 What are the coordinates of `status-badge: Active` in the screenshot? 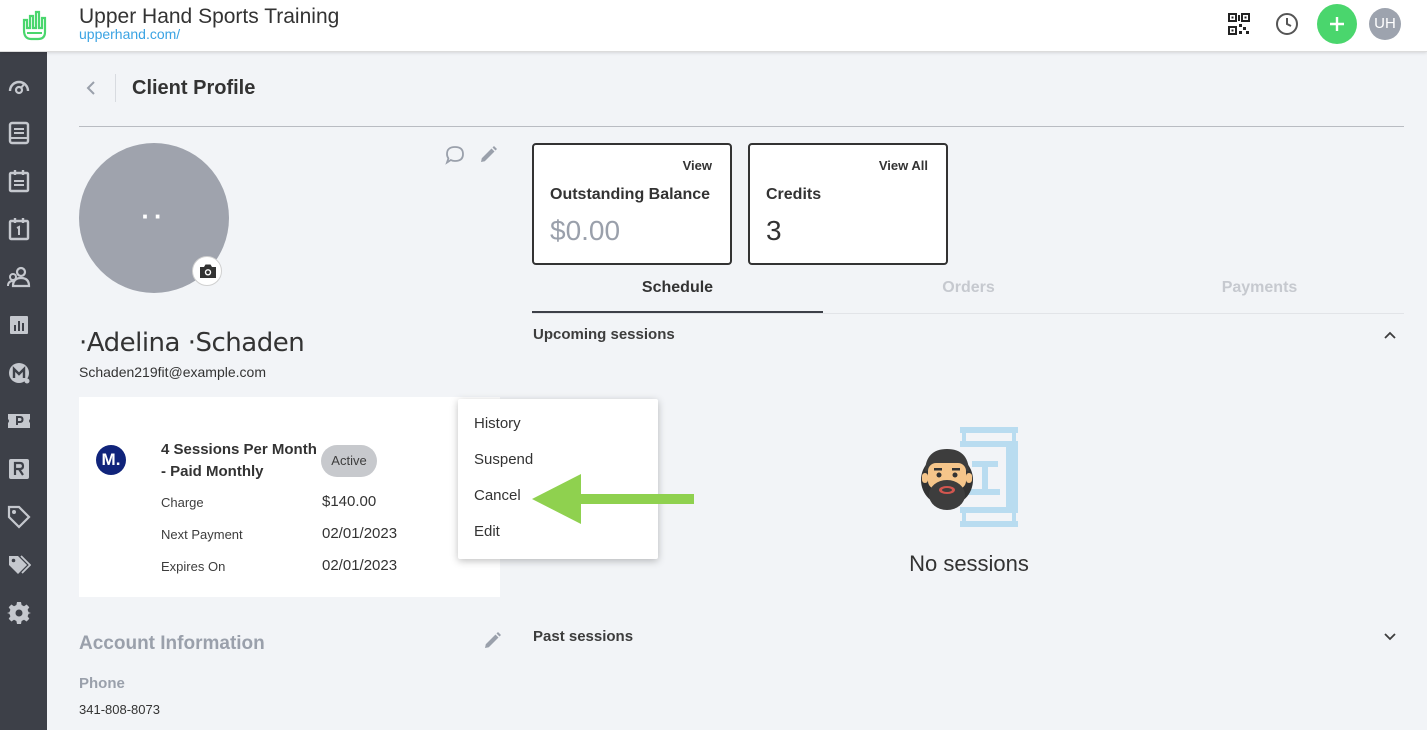 It's located at (349, 461).